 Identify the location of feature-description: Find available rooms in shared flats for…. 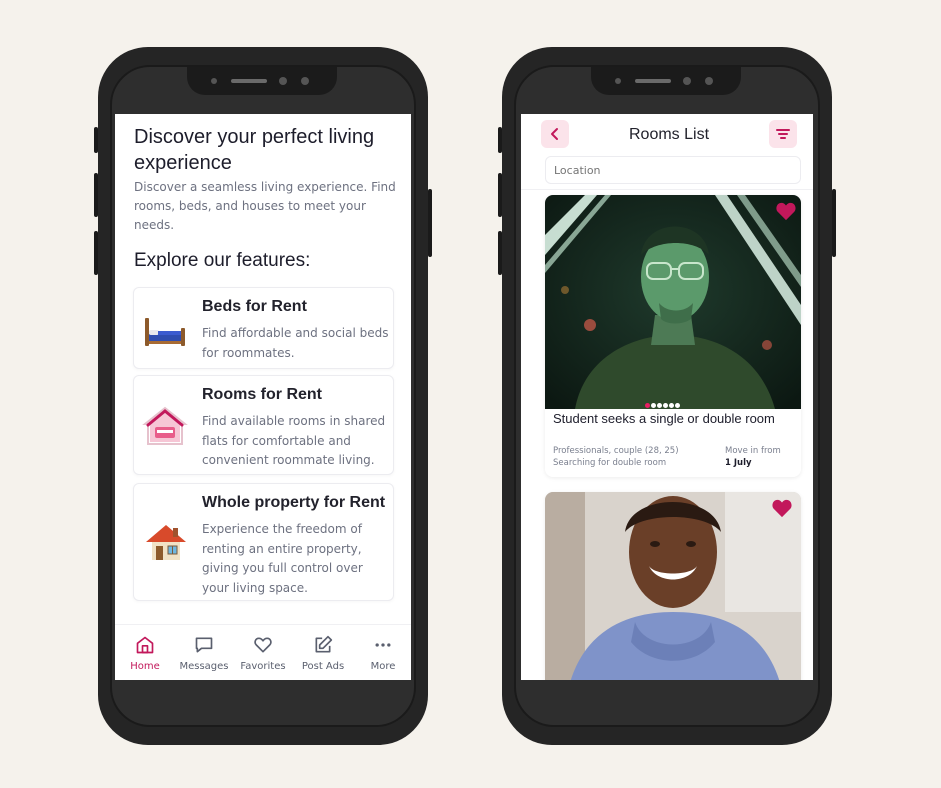
(294, 440).